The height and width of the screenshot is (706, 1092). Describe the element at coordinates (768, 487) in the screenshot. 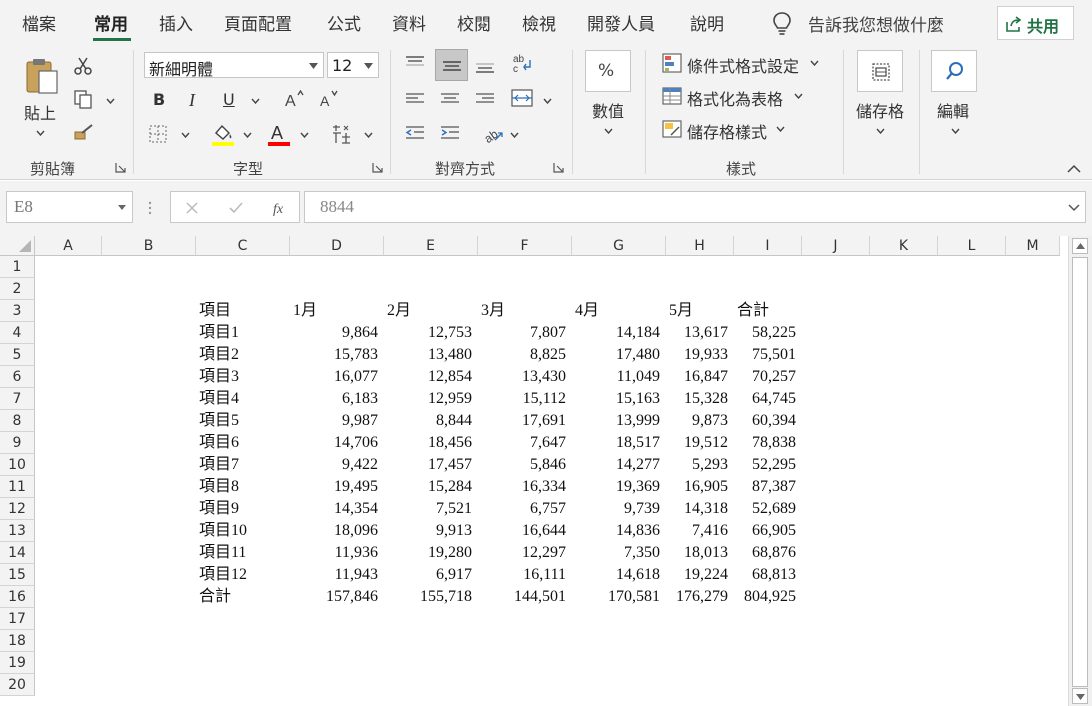

I see `cell-i11: 87,387` at that location.